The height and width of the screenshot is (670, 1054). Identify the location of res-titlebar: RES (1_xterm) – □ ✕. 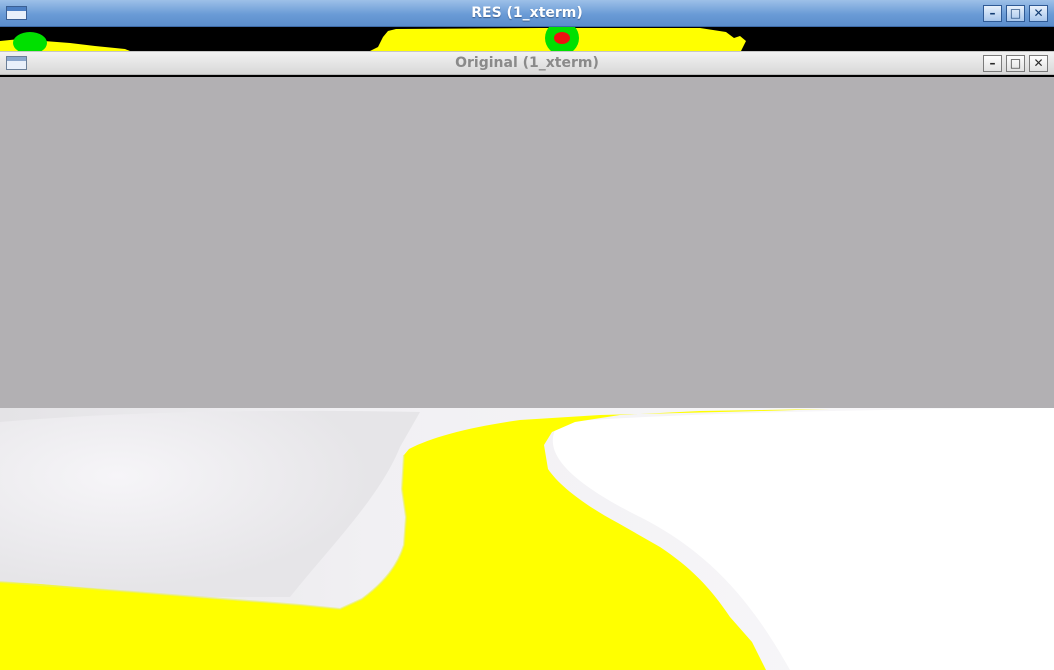
(527, 13).